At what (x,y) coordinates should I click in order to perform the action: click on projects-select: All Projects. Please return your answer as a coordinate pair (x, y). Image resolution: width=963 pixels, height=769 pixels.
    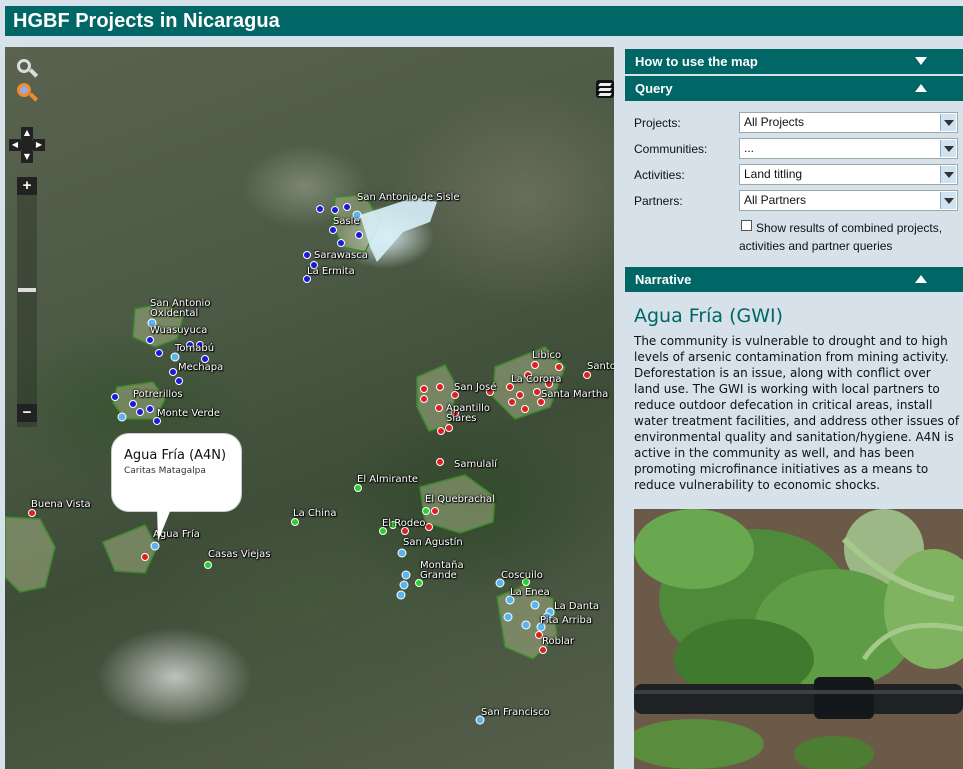
    Looking at the image, I should click on (848, 122).